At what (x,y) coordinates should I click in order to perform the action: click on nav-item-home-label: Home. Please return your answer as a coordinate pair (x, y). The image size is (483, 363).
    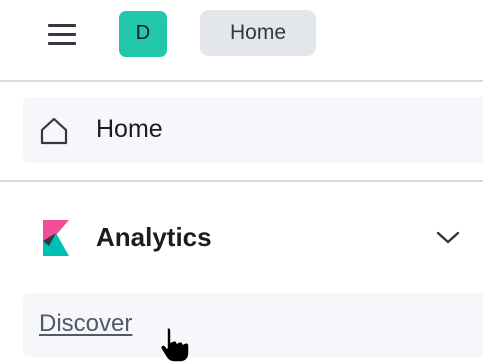
    Looking at the image, I should click on (129, 129).